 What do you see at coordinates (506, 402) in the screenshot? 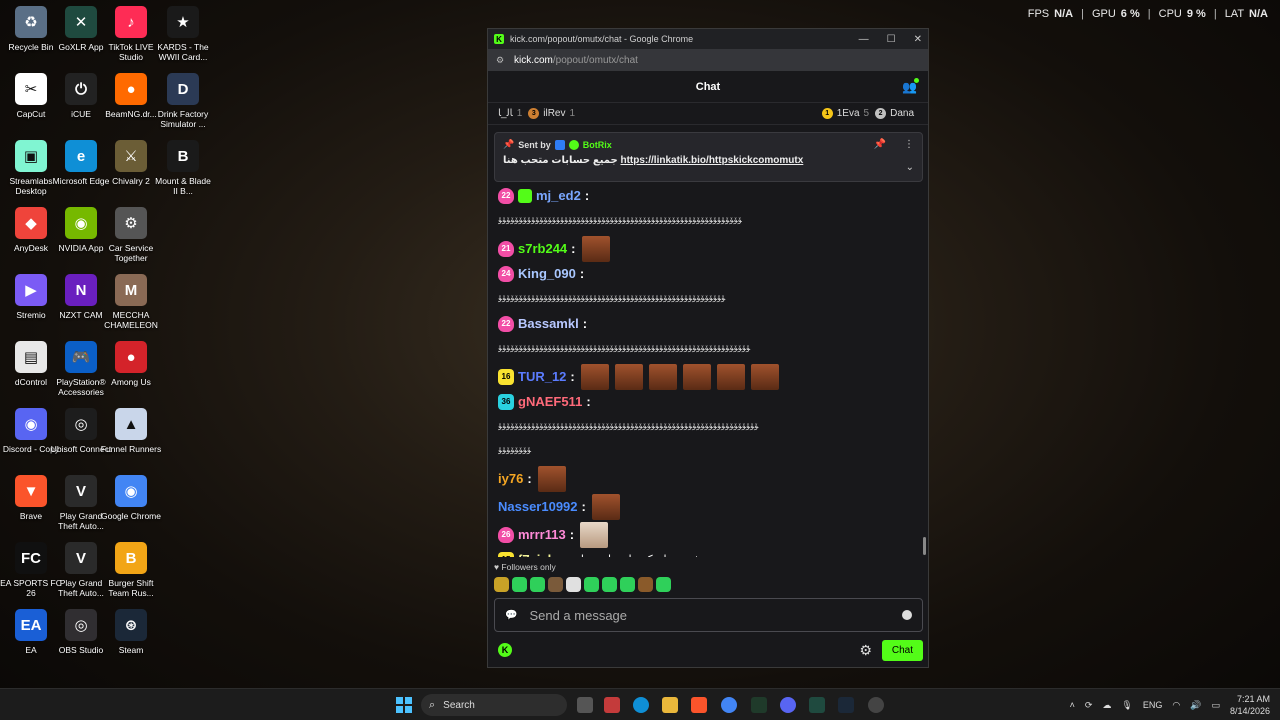
I see `subscriber-badge-icon: 36` at bounding box center [506, 402].